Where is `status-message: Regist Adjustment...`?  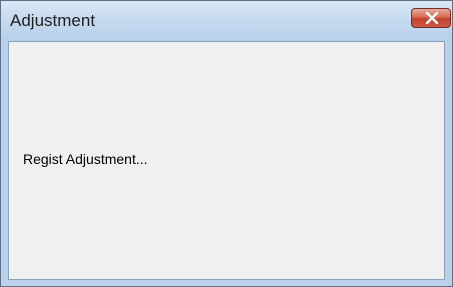
status-message: Regist Adjustment... is located at coordinates (85, 159).